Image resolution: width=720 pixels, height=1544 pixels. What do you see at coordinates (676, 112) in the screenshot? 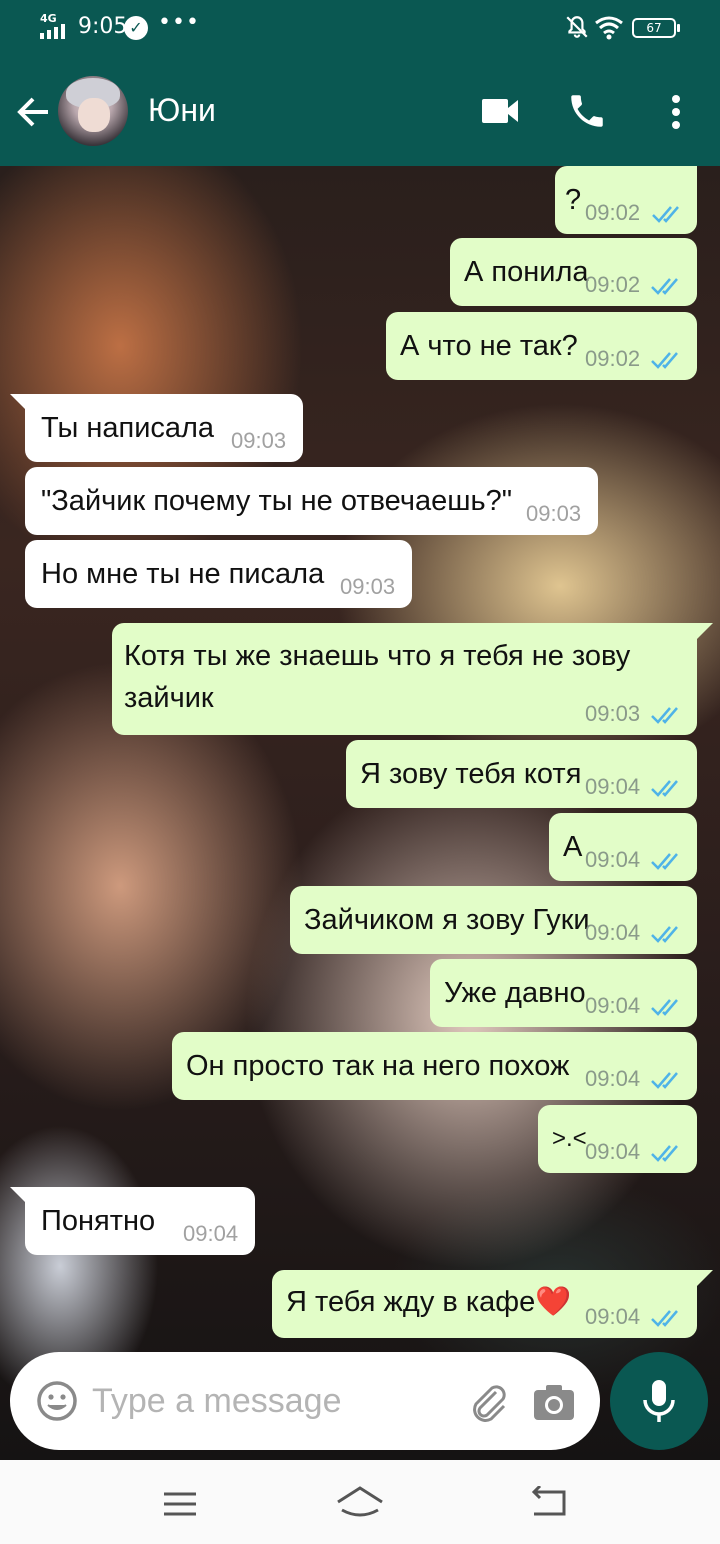
I see `more-vert-icon` at bounding box center [676, 112].